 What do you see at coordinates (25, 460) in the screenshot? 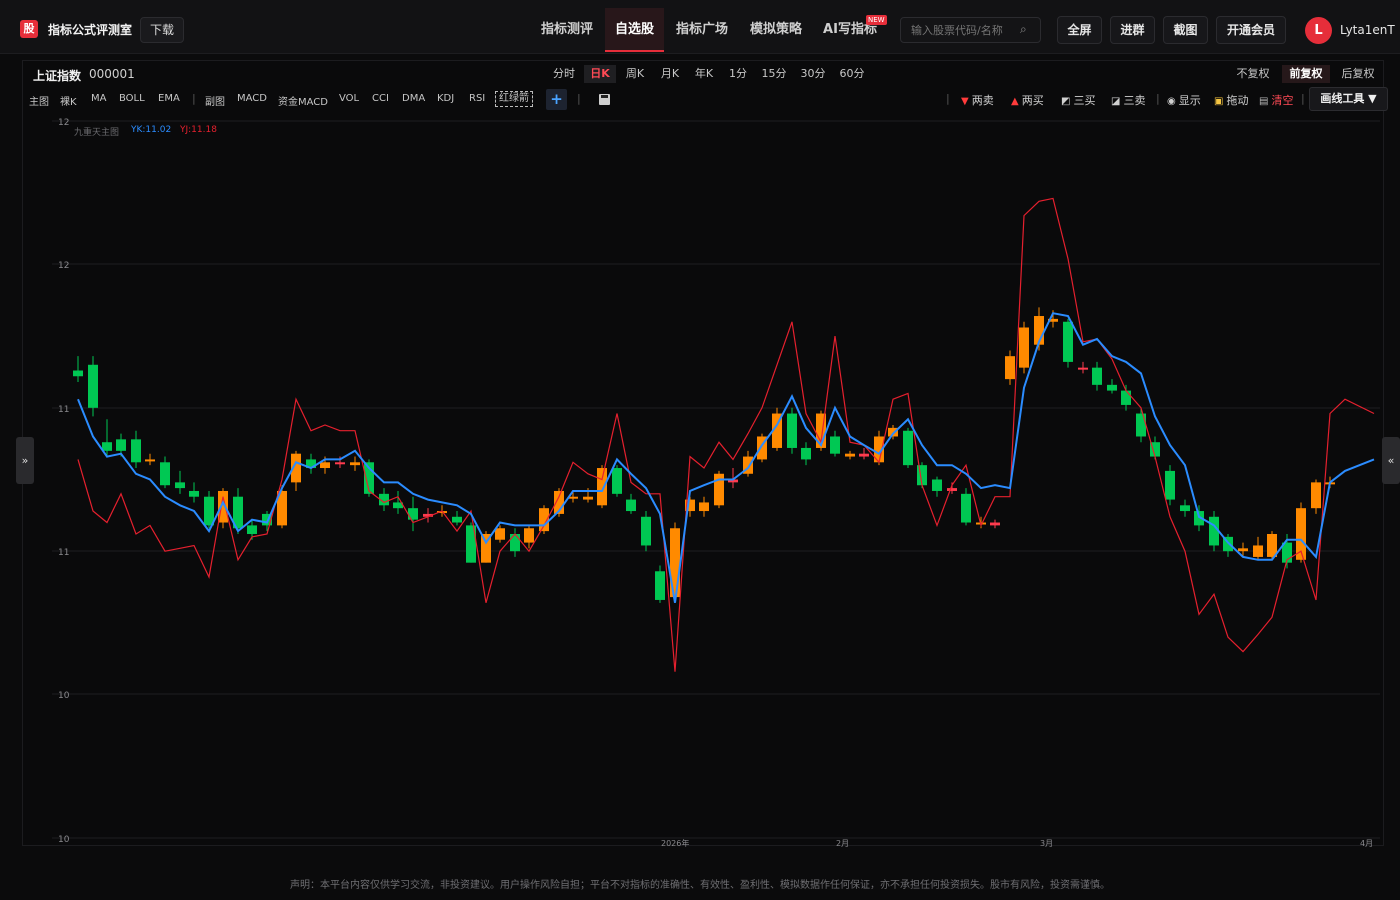
I see `expand-left-button: »` at bounding box center [25, 460].